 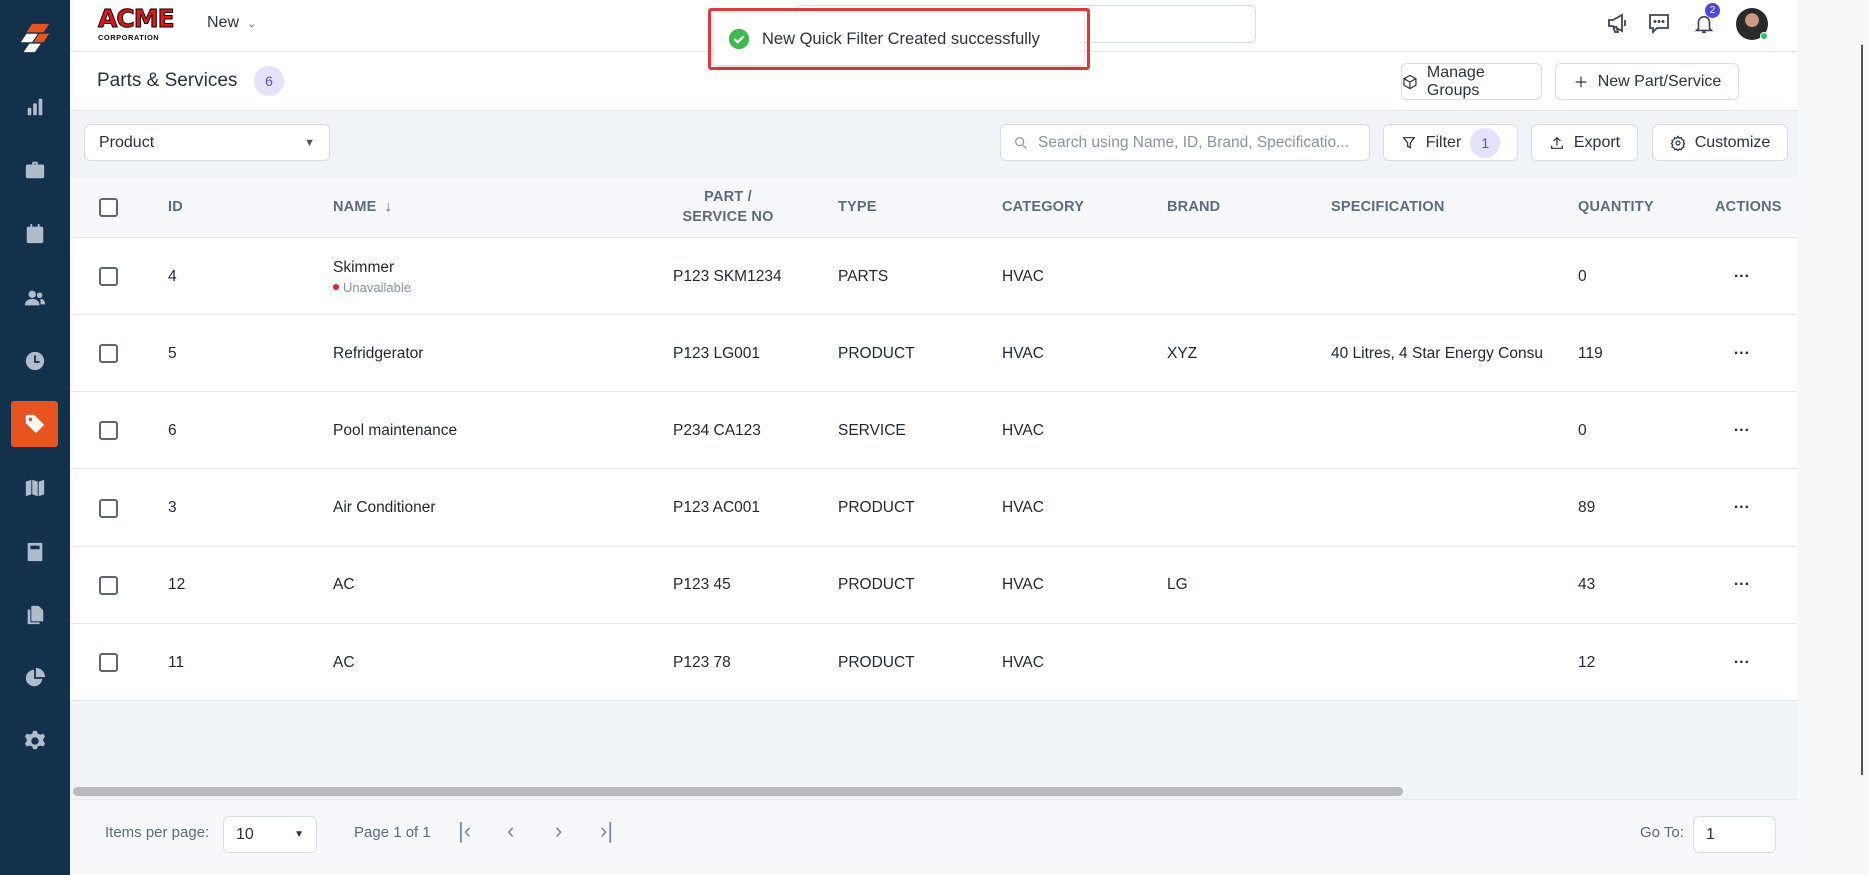 I want to click on col-category: CATEGORY, so click(x=1043, y=207).